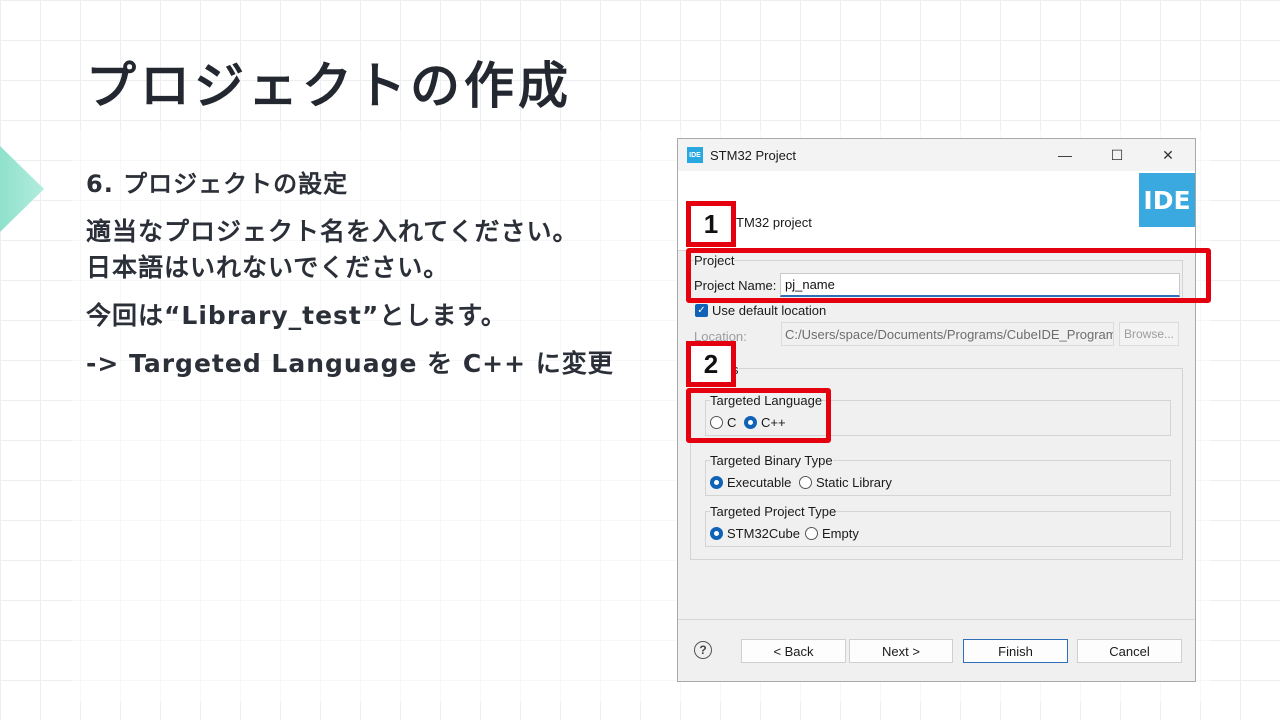 This screenshot has width=1280, height=720. What do you see at coordinates (1065, 155) in the screenshot?
I see `minimize-icon: —` at bounding box center [1065, 155].